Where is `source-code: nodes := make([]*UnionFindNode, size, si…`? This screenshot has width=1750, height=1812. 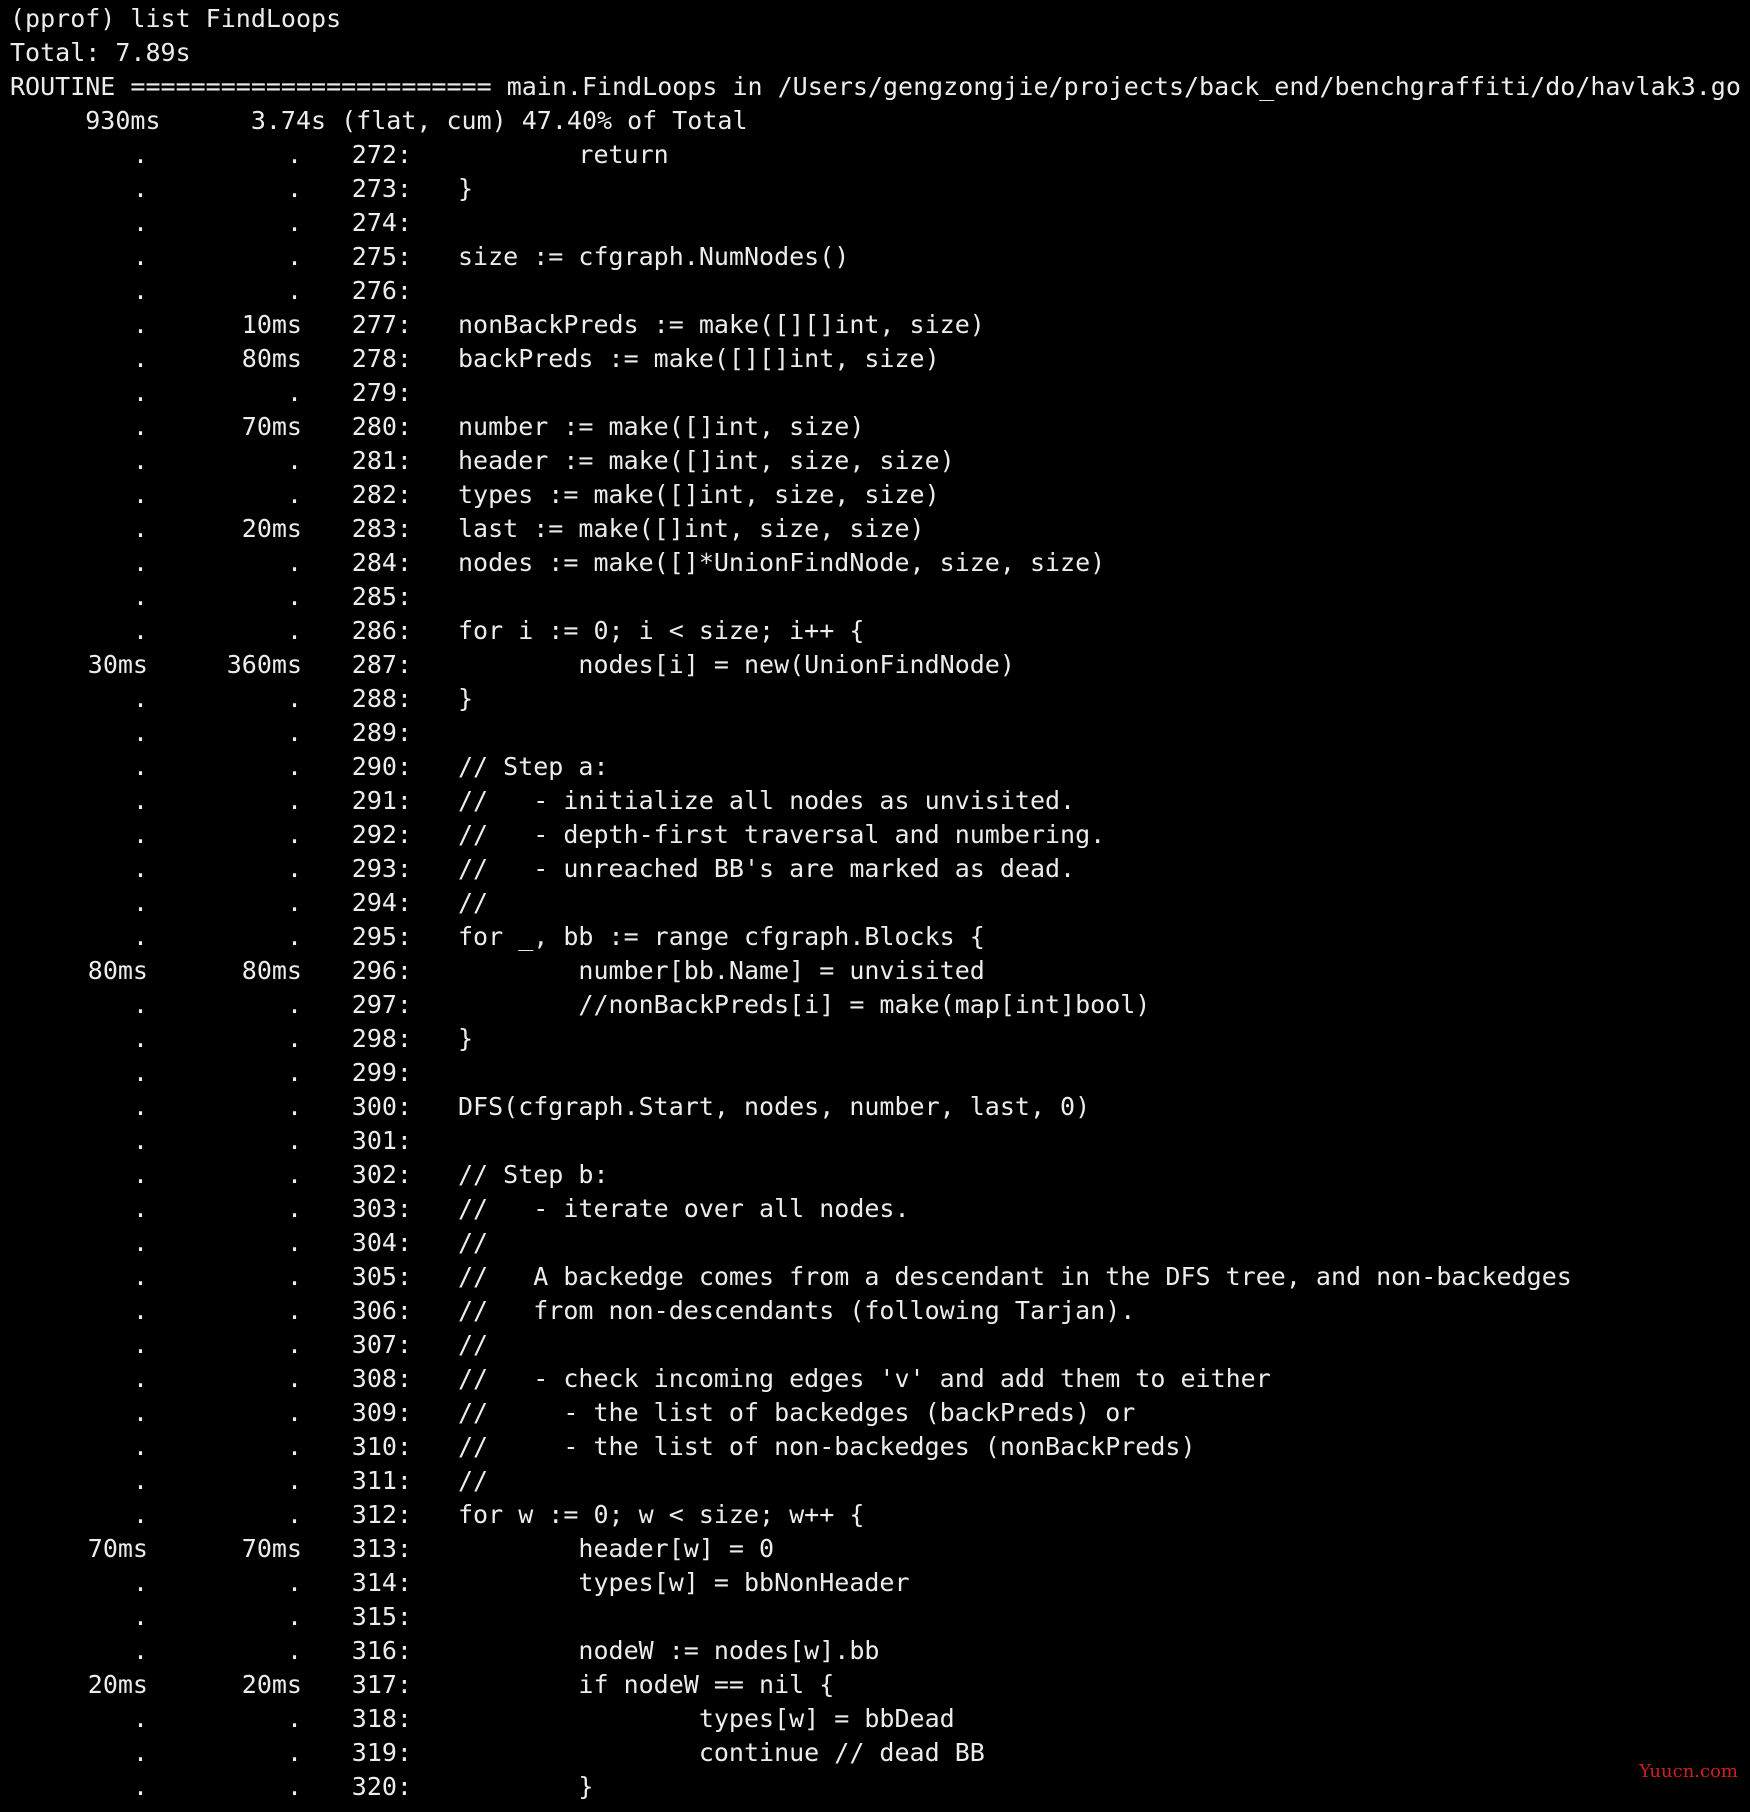
source-code: nodes := make([]*UnionFindNode, size, si… is located at coordinates (782, 562).